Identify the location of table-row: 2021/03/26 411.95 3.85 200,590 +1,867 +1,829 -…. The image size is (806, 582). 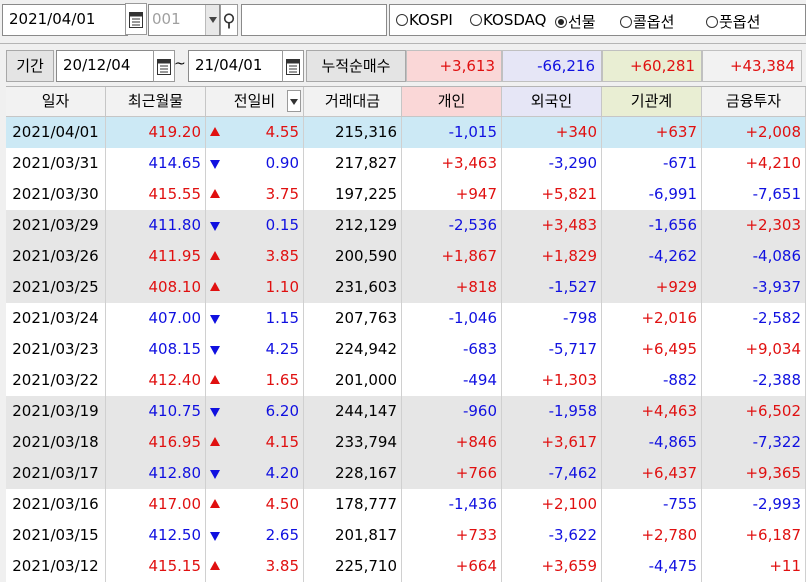
(406, 256).